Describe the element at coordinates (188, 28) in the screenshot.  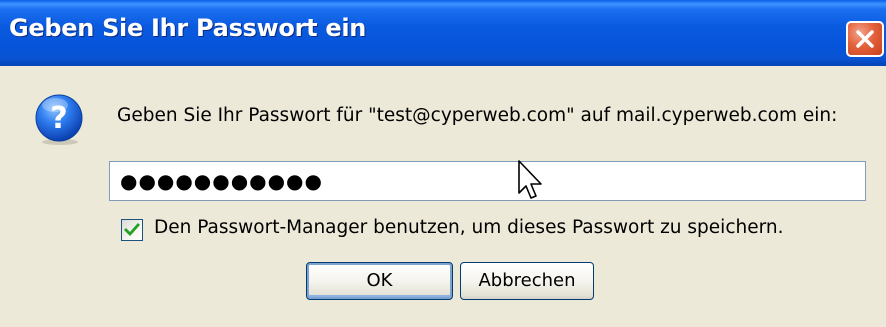
I see `window-title: Geben Sie Ihr Passwort ein` at that location.